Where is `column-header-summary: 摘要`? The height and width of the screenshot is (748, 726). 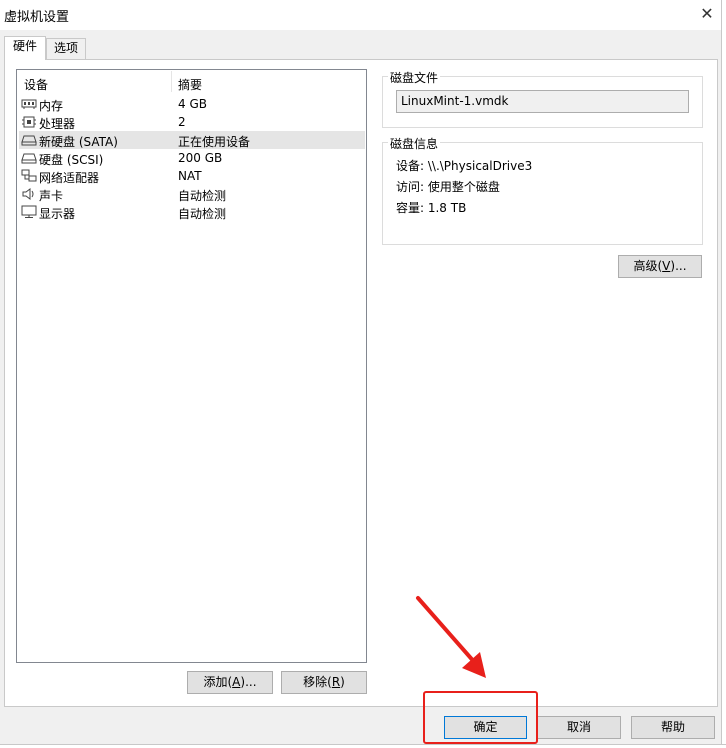
column-header-summary: 摘要 is located at coordinates (190, 84).